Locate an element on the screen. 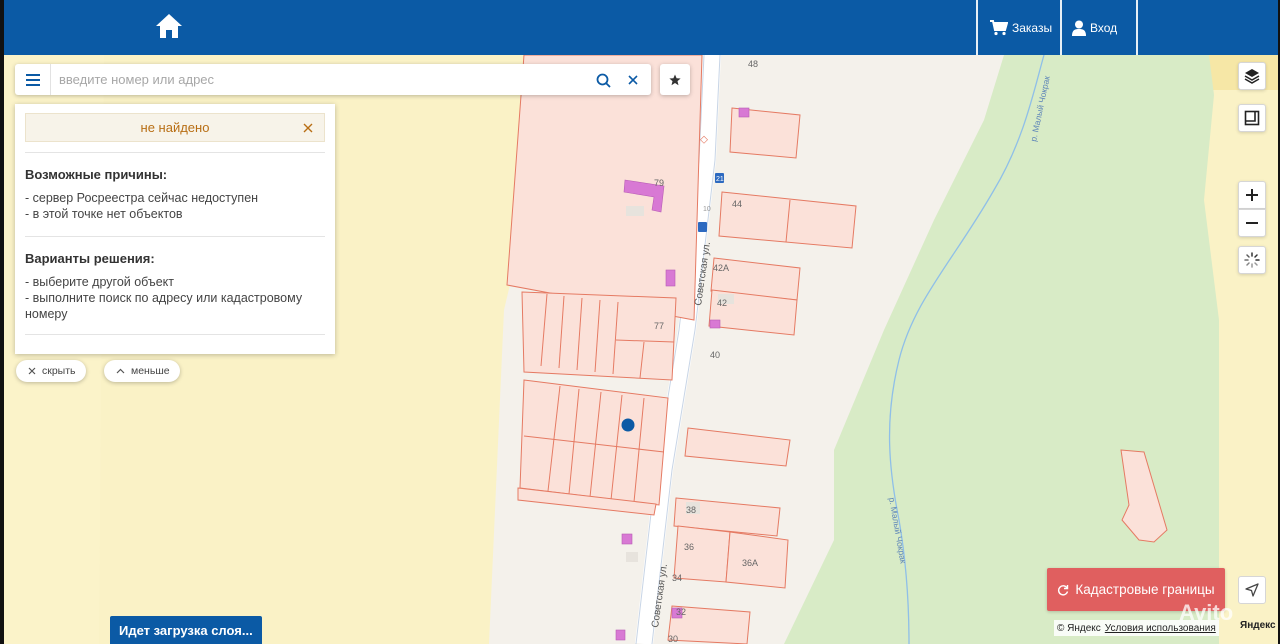  parcel-block-south is located at coordinates (594, 442).